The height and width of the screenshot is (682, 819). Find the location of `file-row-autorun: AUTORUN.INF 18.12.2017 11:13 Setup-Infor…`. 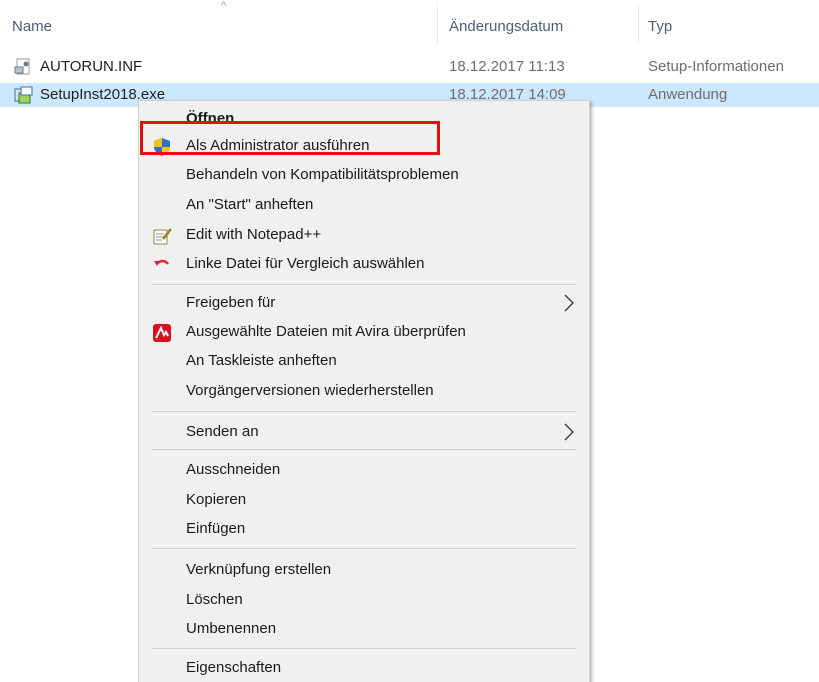

file-row-autorun: AUTORUN.INF 18.12.2017 11:13 Setup-Infor… is located at coordinates (409, 67).